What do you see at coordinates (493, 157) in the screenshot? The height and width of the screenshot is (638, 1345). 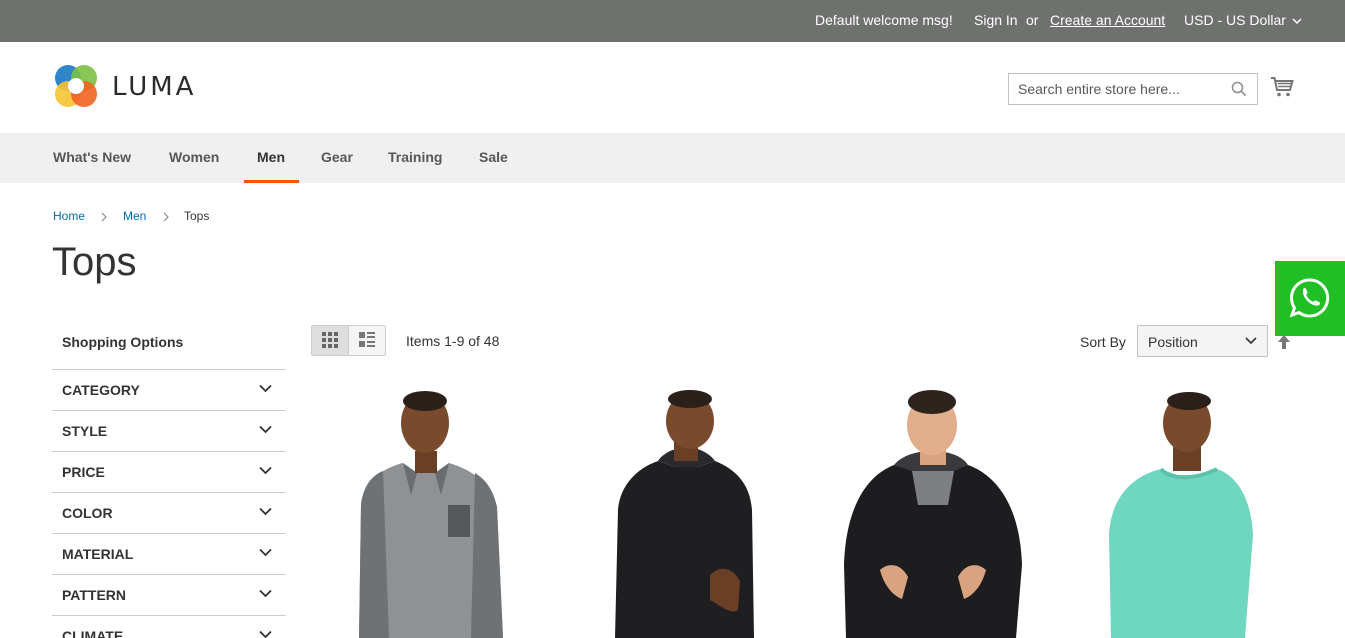 I see `nav-item-sale: Sale` at bounding box center [493, 157].